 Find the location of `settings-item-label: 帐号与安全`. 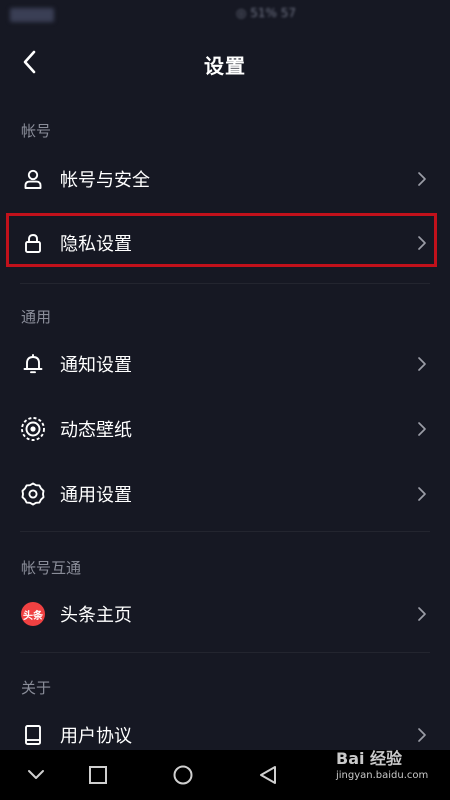

settings-item-label: 帐号与安全 is located at coordinates (105, 180).